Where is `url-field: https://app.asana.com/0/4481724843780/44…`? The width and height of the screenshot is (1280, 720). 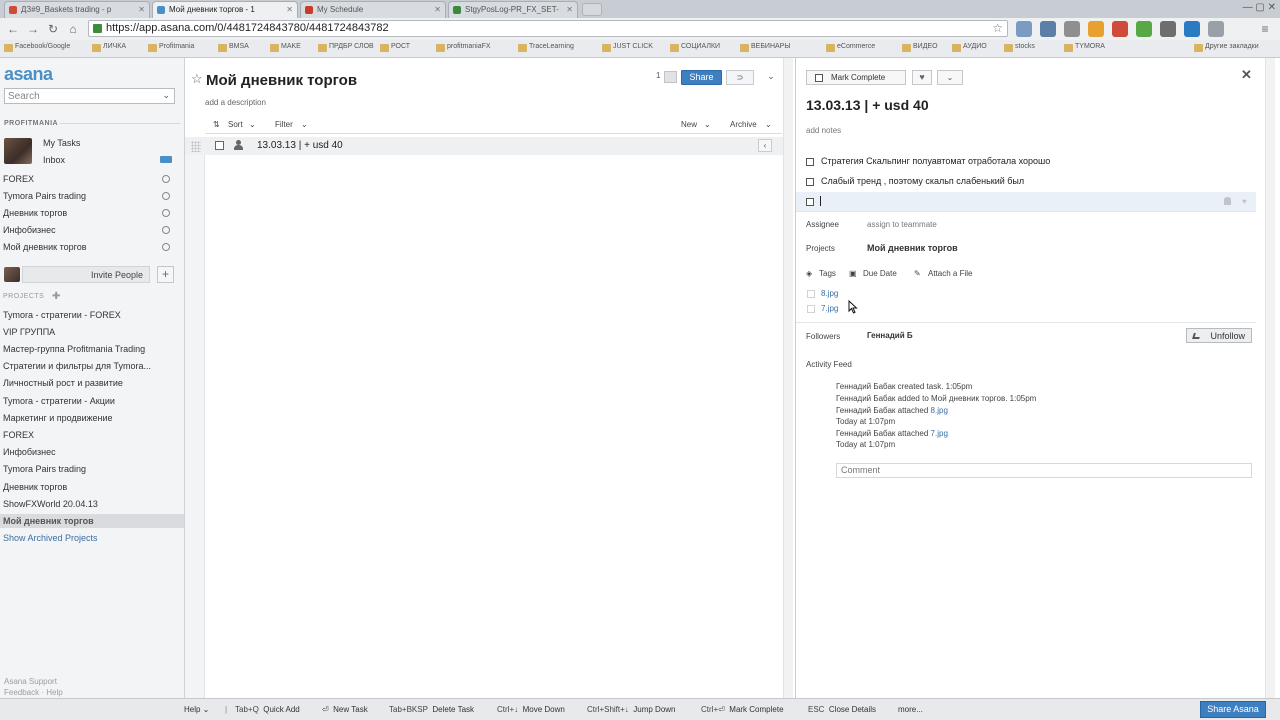 url-field: https://app.asana.com/0/4481724843780/44… is located at coordinates (548, 28).